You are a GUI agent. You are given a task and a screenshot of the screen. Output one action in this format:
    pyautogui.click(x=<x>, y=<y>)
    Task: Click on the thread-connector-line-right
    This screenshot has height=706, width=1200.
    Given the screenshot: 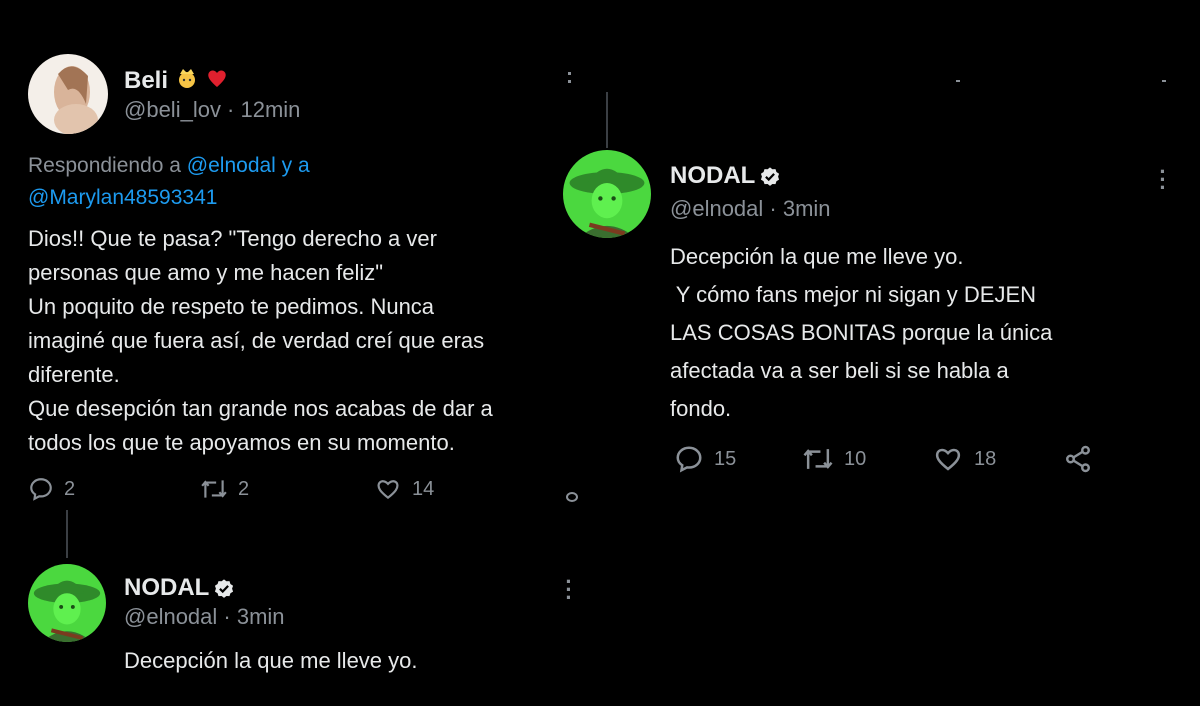 What is the action you would take?
    pyautogui.click(x=607, y=120)
    